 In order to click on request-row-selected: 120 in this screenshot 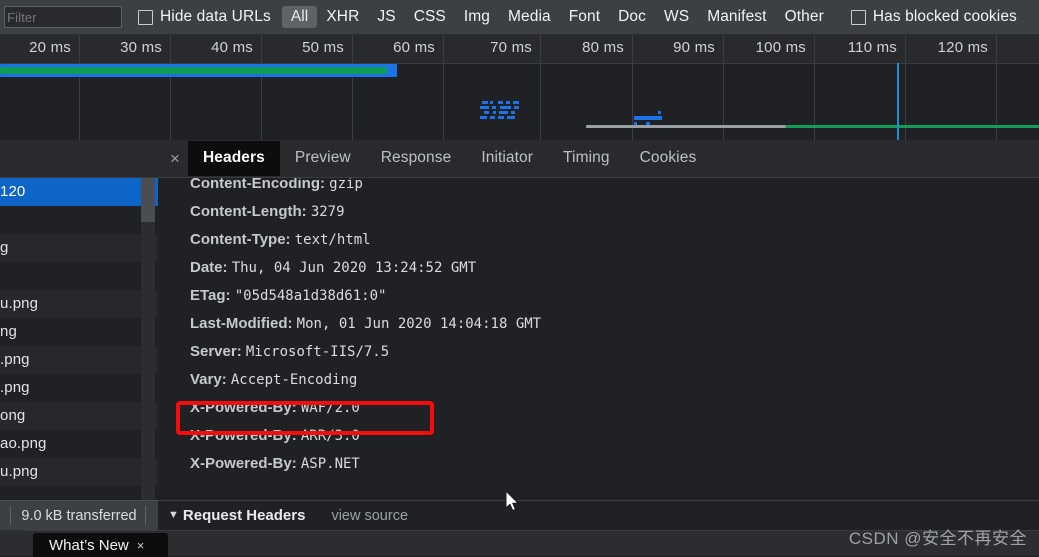, I will do `click(79, 192)`.